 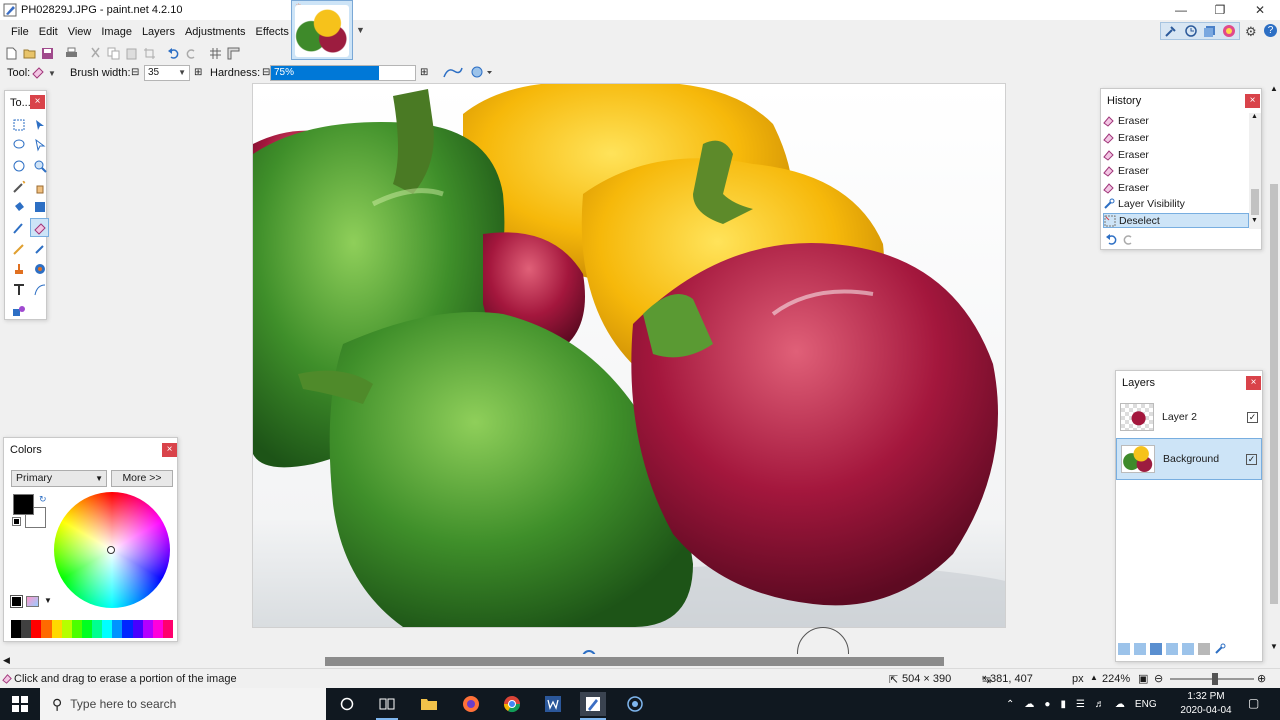 I want to click on lasso-select-tool-icon, so click(x=18, y=145).